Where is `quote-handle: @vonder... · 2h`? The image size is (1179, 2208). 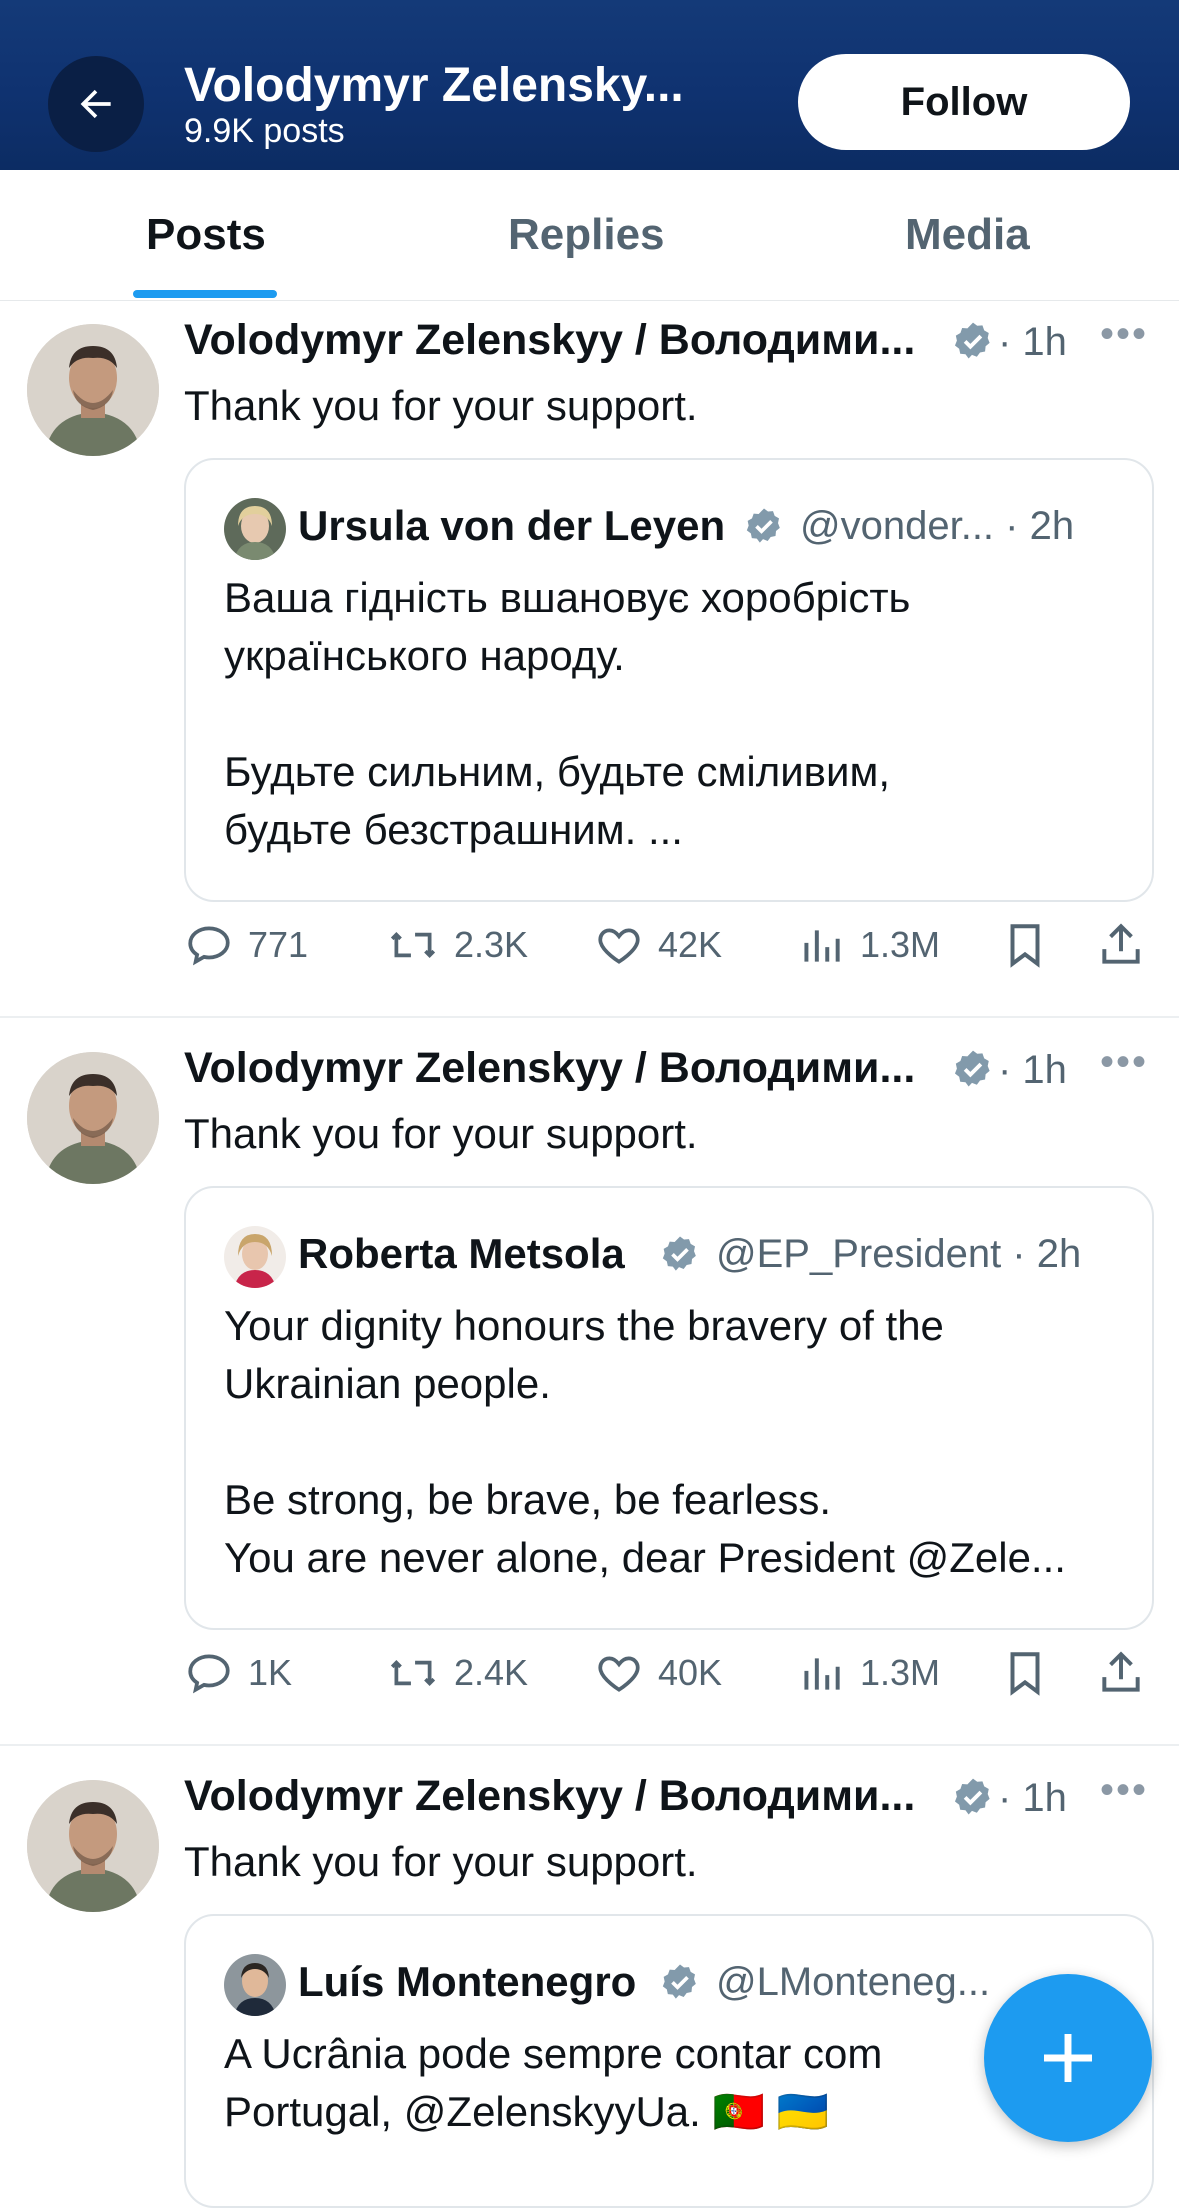
quote-handle: @vonder... · 2h is located at coordinates (937, 526).